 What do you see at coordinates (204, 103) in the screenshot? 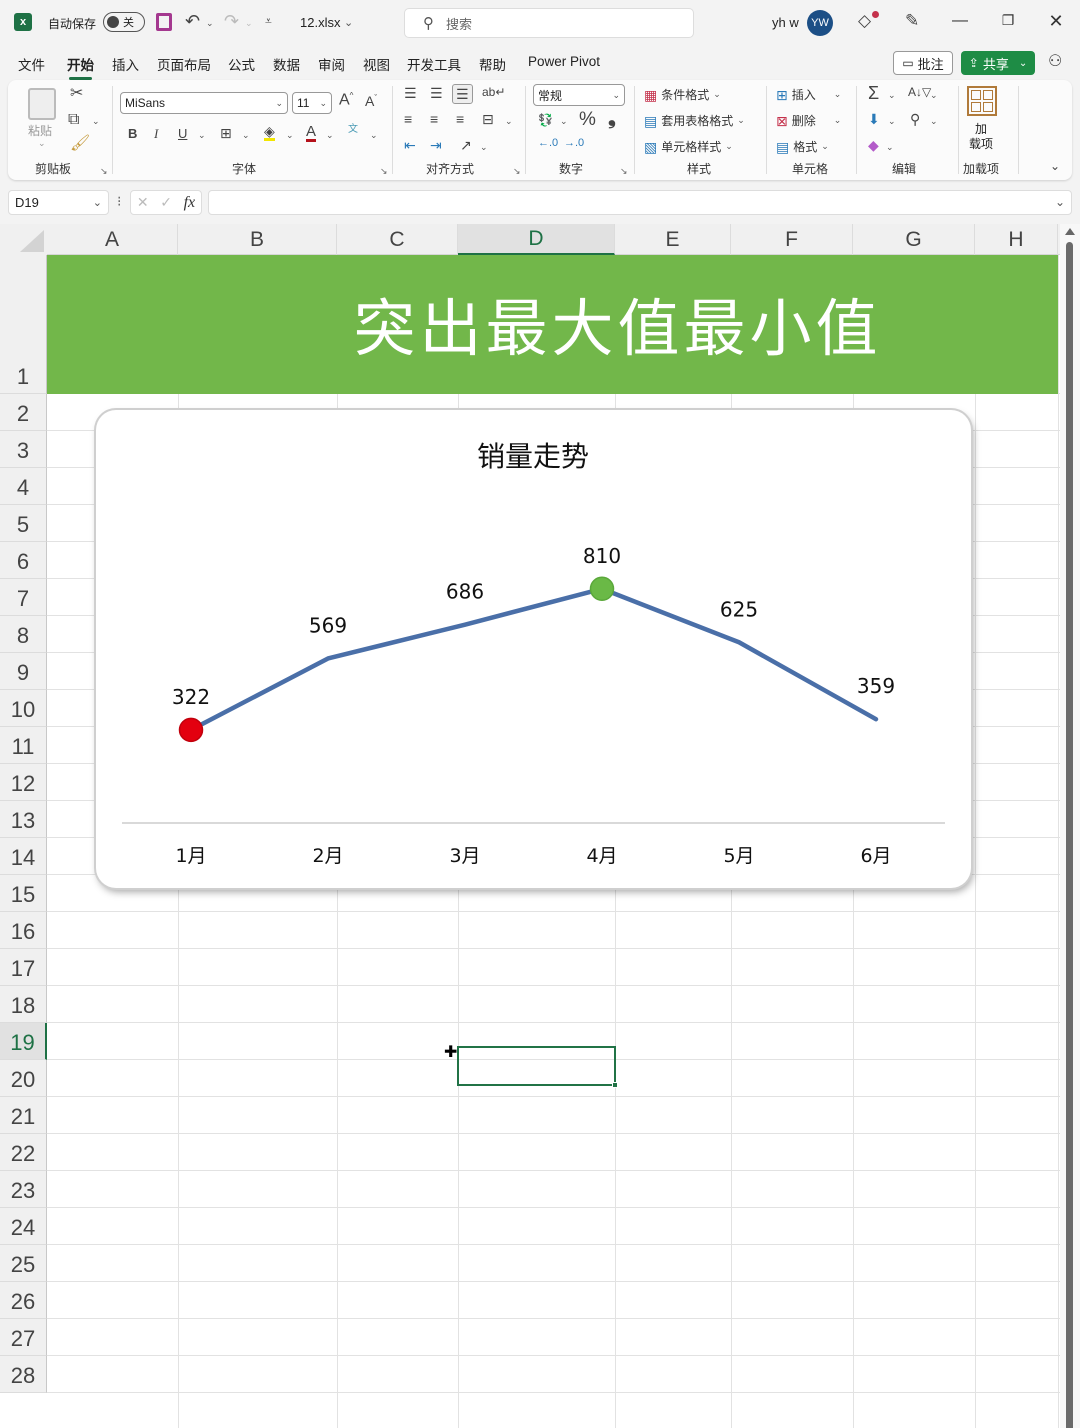
I see `font-name-select: MiSans ⌄` at bounding box center [204, 103].